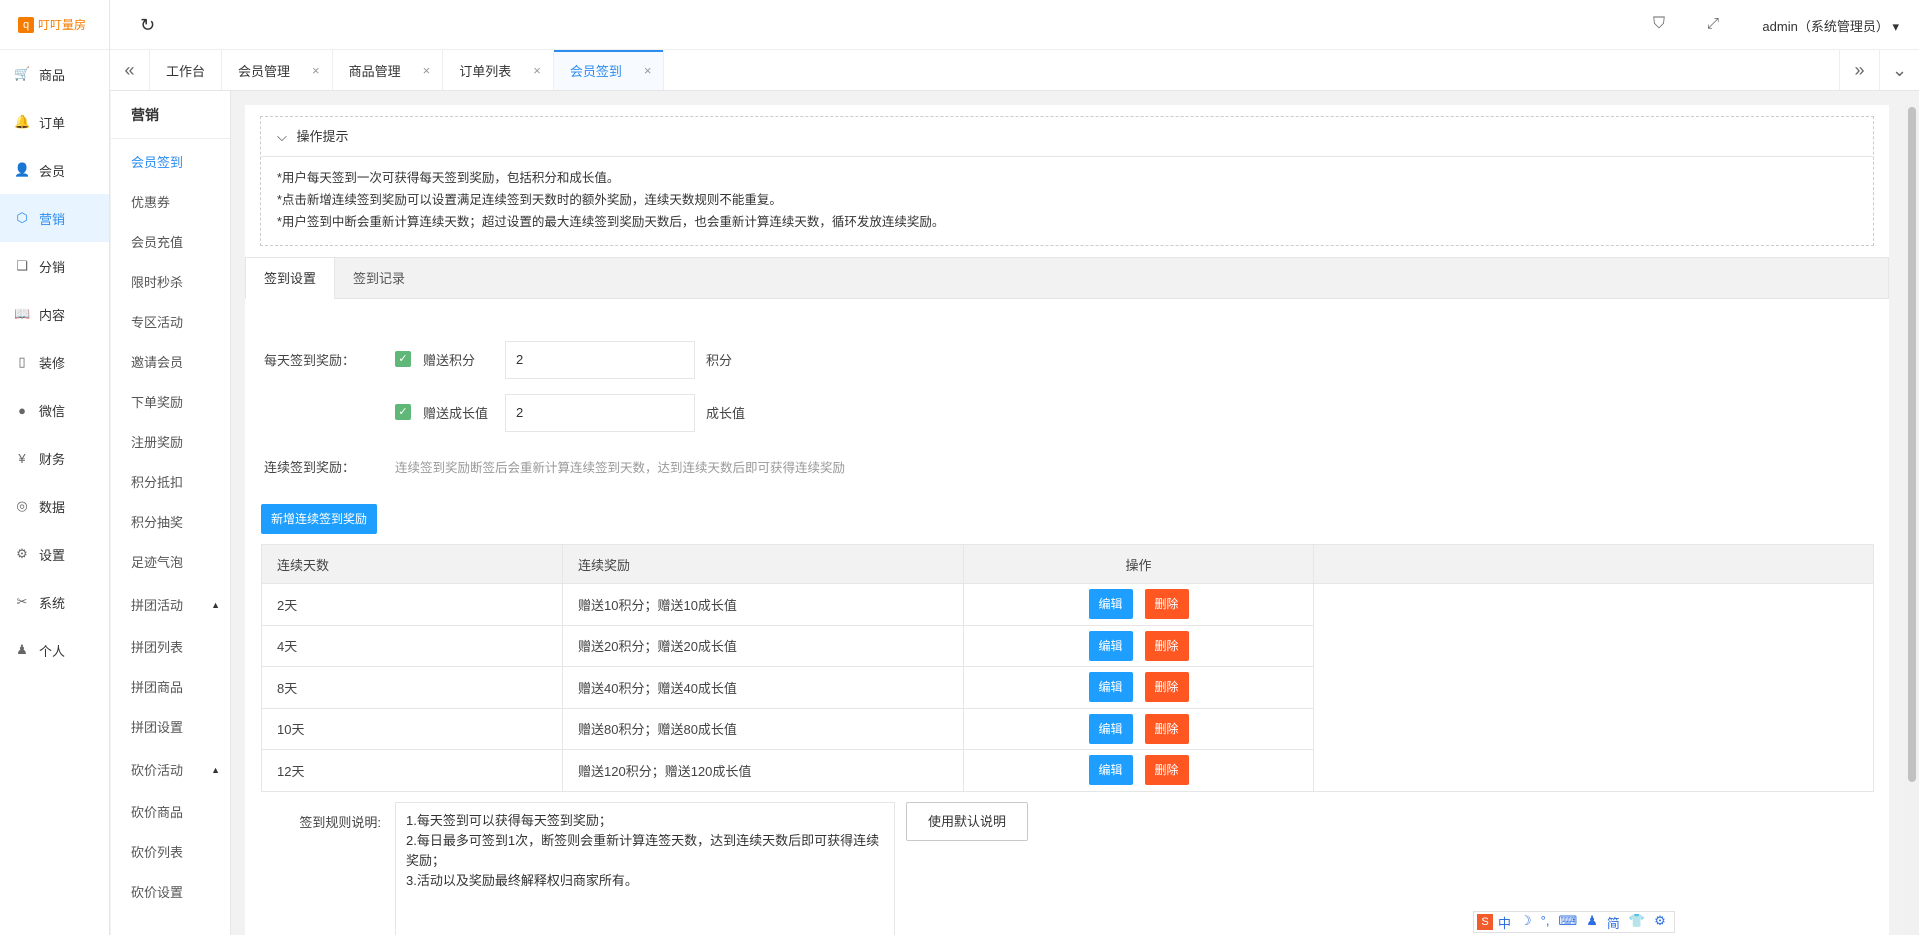  I want to click on ime-item-icon: ♟, so click(1592, 922).